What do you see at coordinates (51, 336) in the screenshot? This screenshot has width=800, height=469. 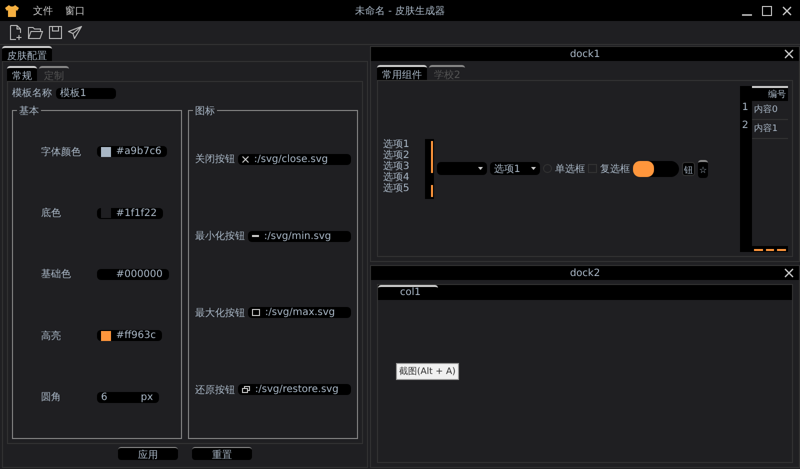 I see `field-label: 高亮` at bounding box center [51, 336].